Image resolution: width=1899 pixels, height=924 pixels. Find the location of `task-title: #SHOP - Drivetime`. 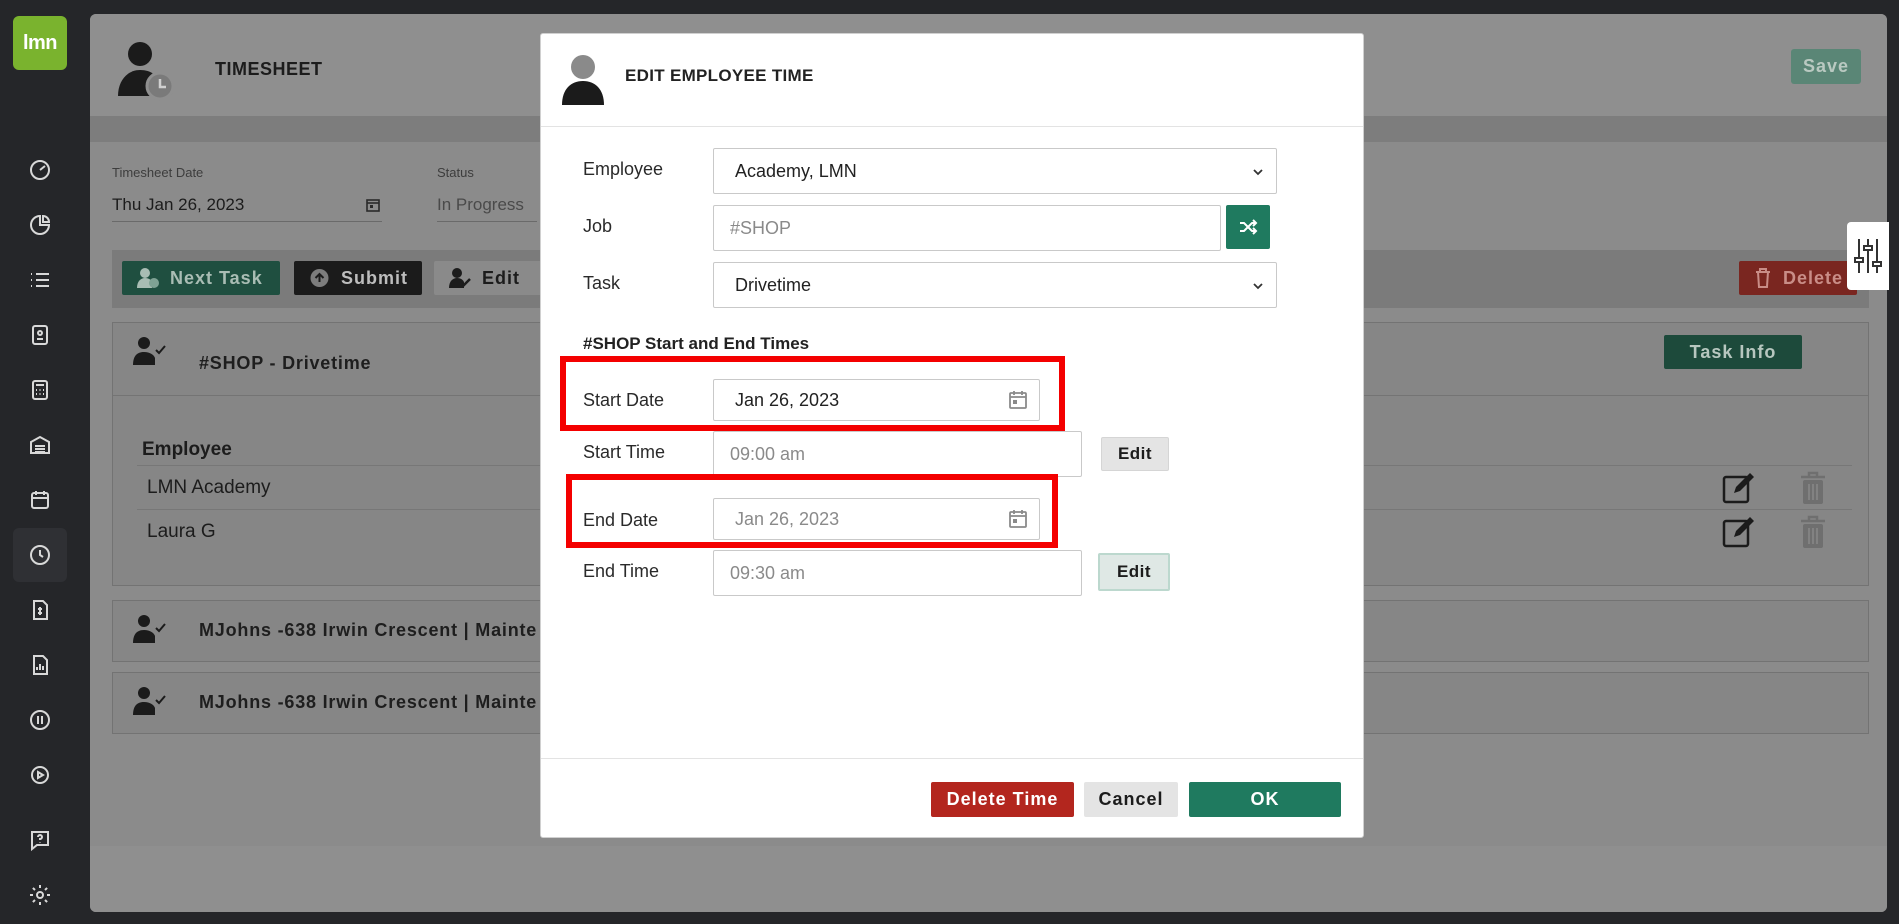

task-title: #SHOP - Drivetime is located at coordinates (285, 363).